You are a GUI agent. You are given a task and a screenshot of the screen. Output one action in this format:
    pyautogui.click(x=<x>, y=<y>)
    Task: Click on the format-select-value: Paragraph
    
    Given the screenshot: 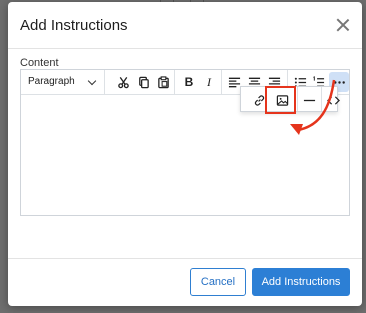 What is the action you would take?
    pyautogui.click(x=51, y=81)
    